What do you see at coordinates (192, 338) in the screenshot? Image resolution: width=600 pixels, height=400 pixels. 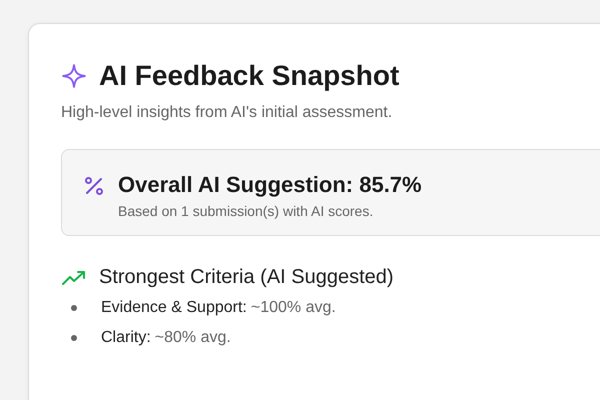 I see `criterion-average: ~80% avg.` at bounding box center [192, 338].